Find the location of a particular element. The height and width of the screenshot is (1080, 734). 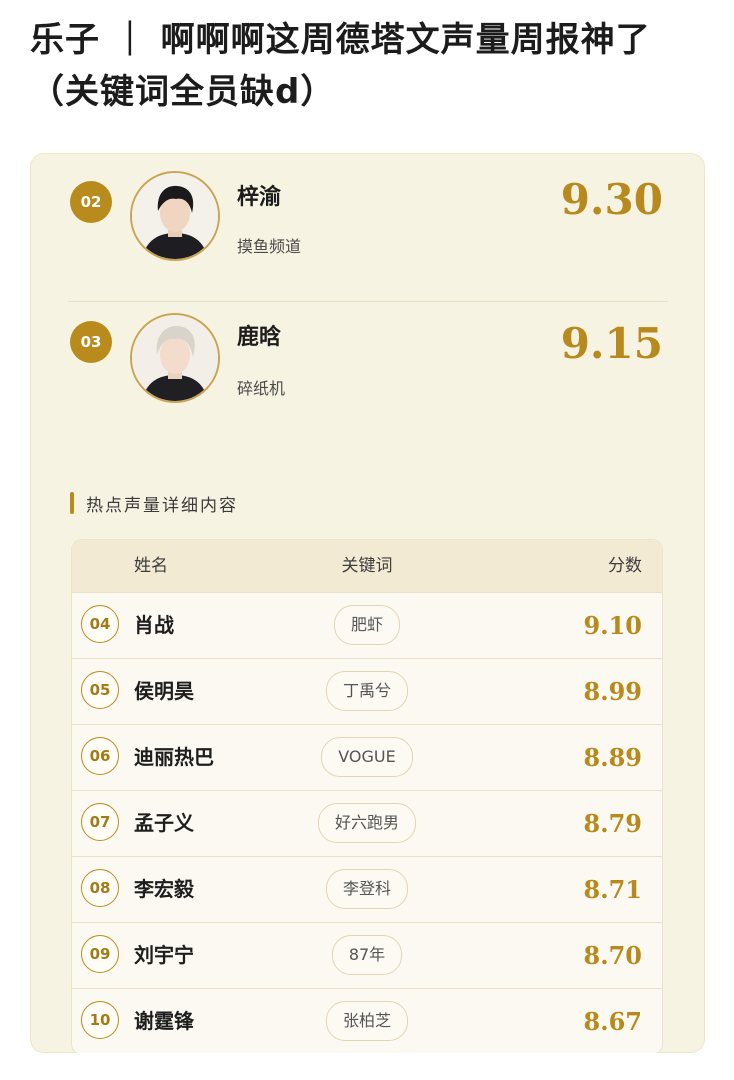

table-row: 07 孟子义 好六跑男 8.79 is located at coordinates (367, 823).